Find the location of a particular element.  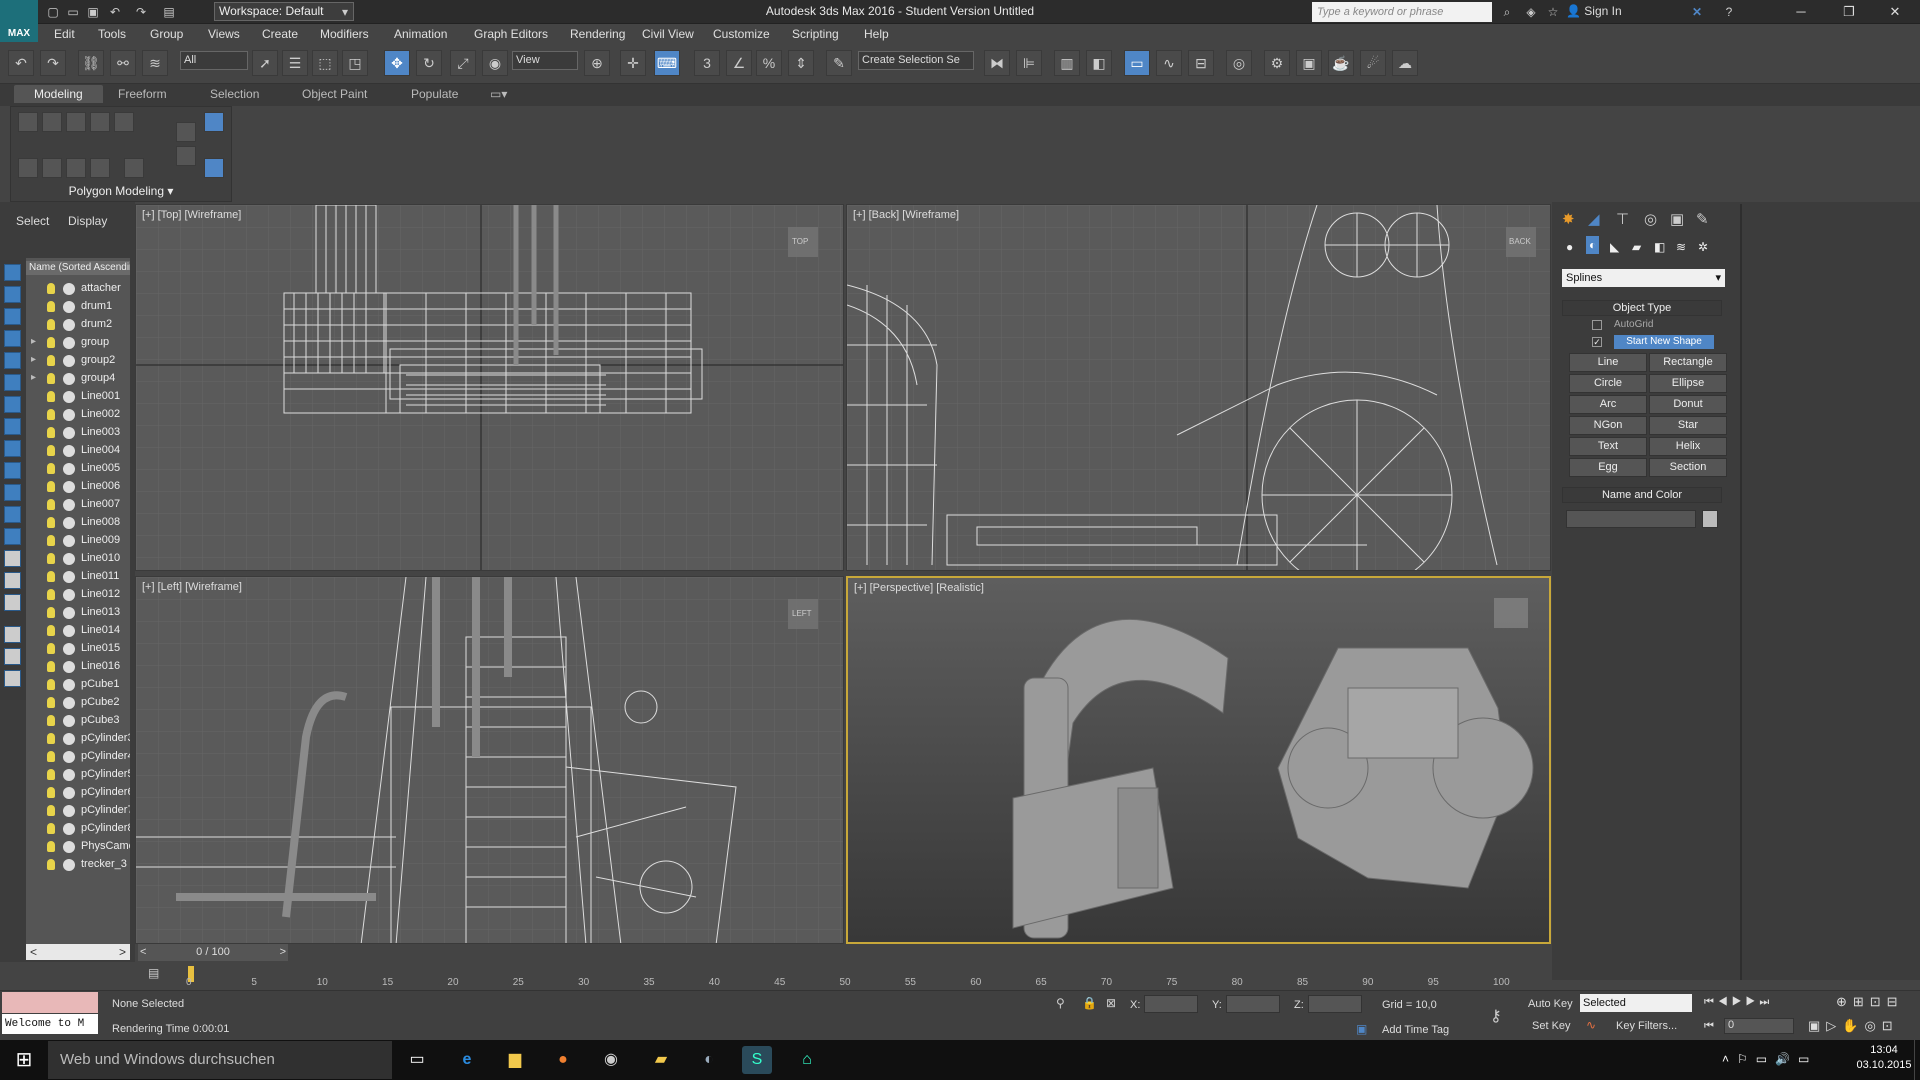

save-icon: ▣ is located at coordinates (93, 12).